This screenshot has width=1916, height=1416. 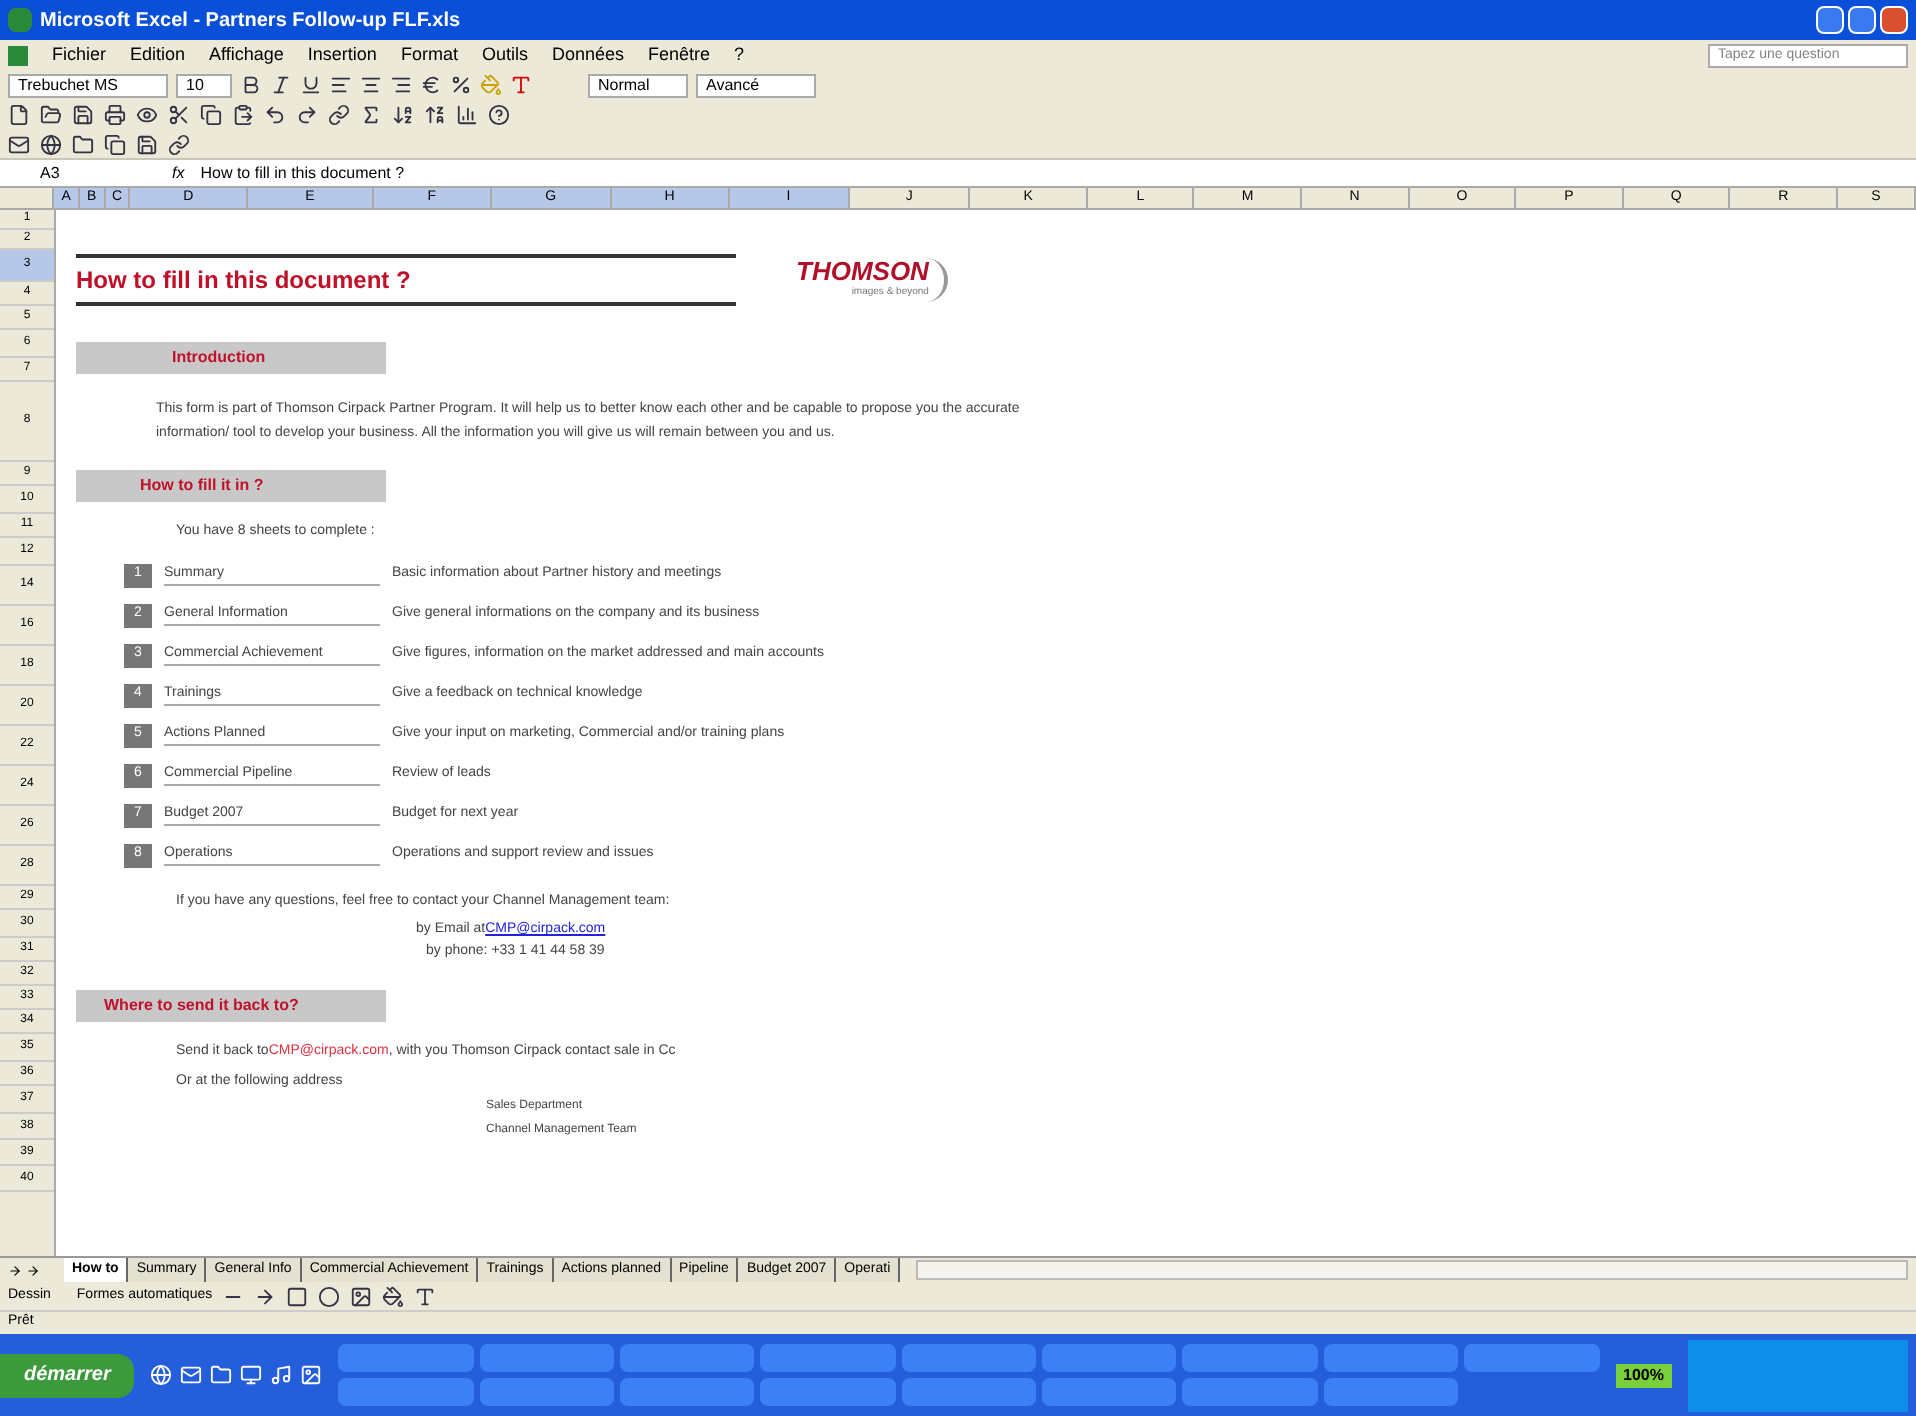 I want to click on formula-field: How to fill in this document ?, so click(x=302, y=173).